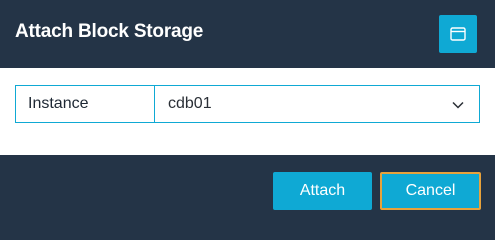 Image resolution: width=495 pixels, height=240 pixels. I want to click on instance-label: Instance, so click(58, 103).